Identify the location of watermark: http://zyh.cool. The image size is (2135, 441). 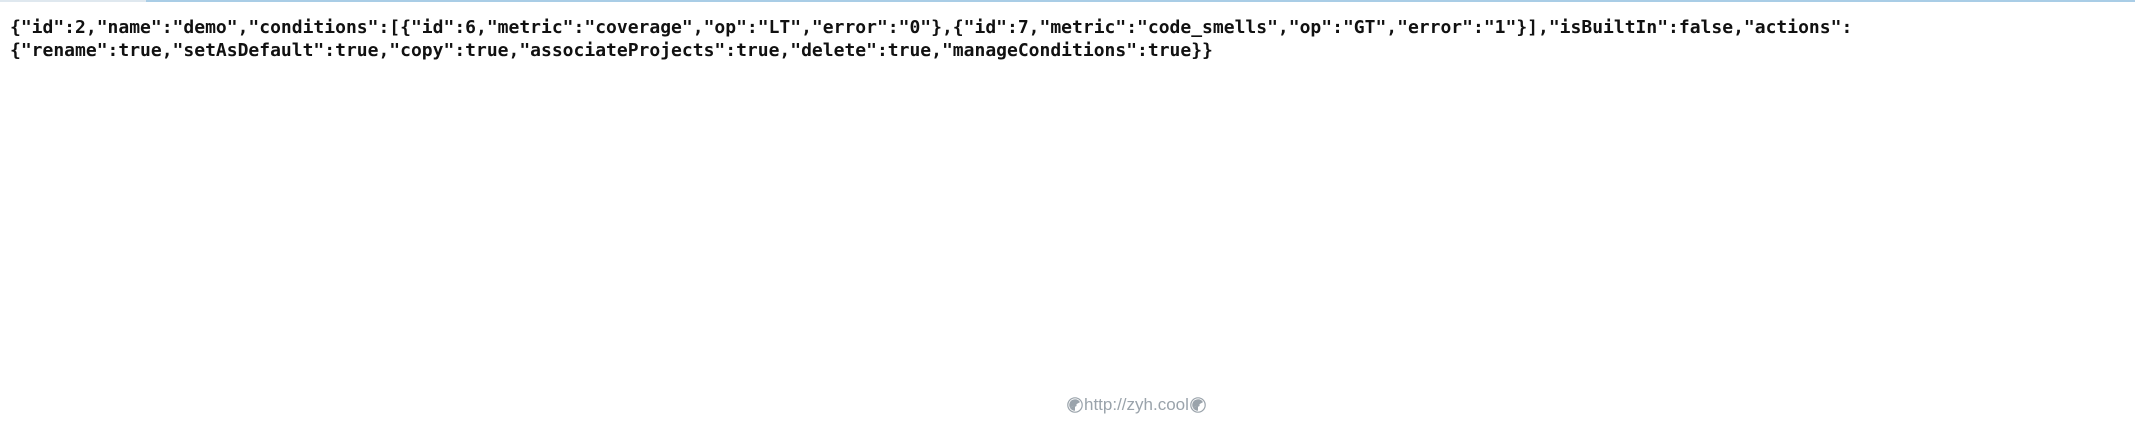
(1151, 405).